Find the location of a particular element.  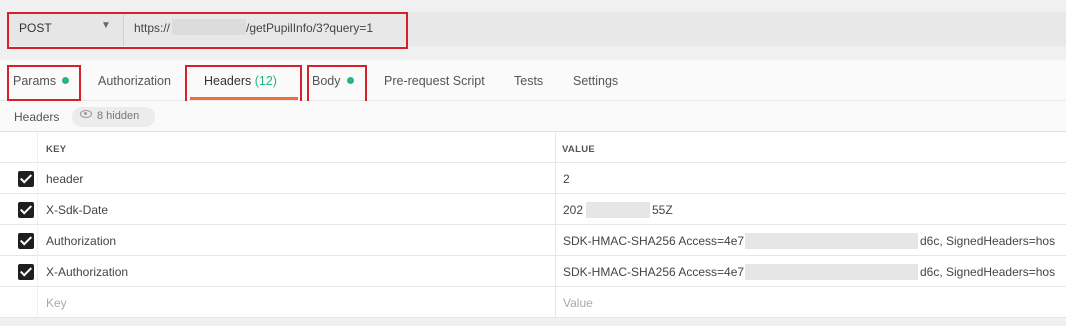

column-header-key: KEY is located at coordinates (56, 149).